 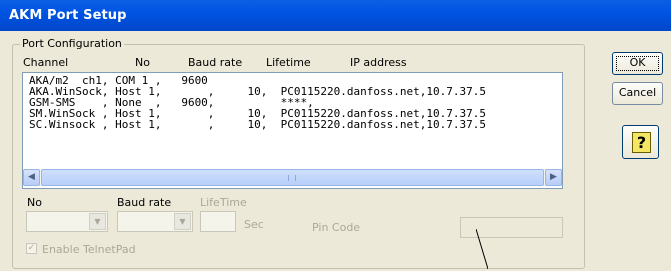 What do you see at coordinates (553, 177) in the screenshot?
I see `scroll-right-icon: ▶` at bounding box center [553, 177].